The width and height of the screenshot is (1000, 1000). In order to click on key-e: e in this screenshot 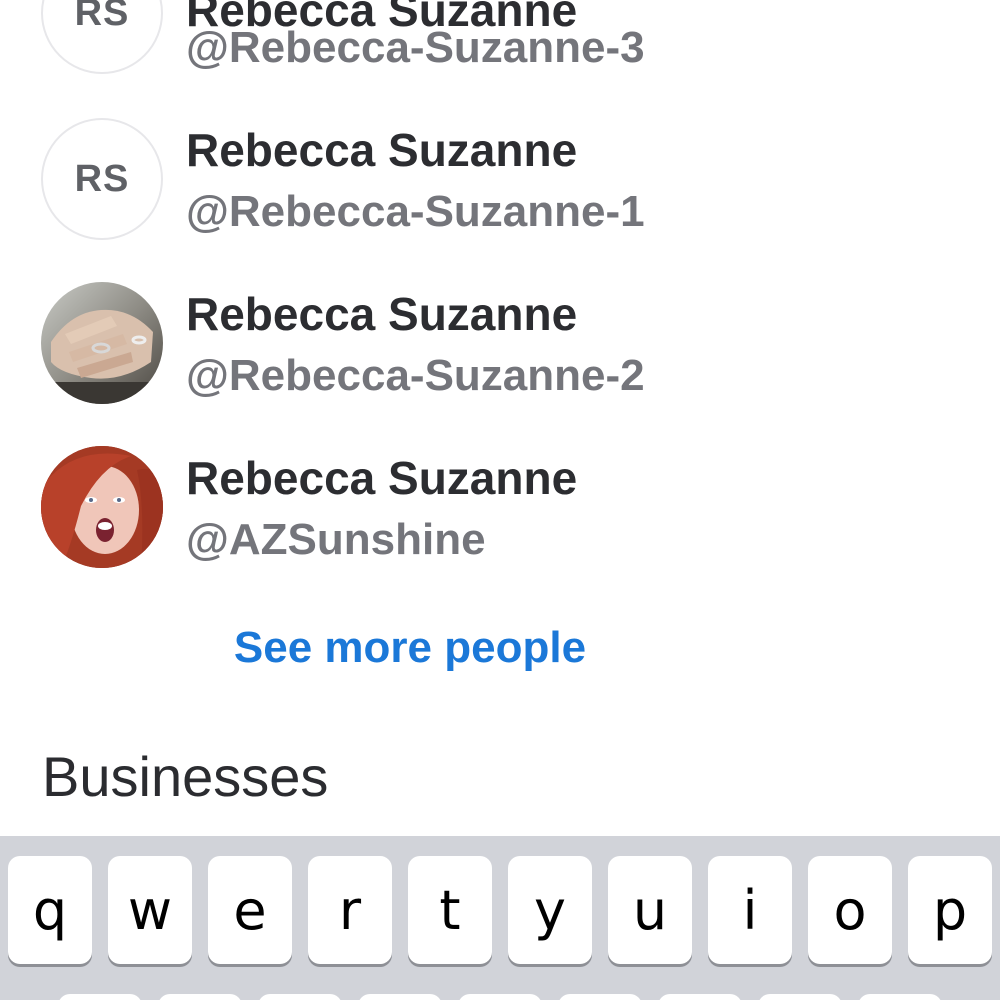, I will do `click(250, 910)`.